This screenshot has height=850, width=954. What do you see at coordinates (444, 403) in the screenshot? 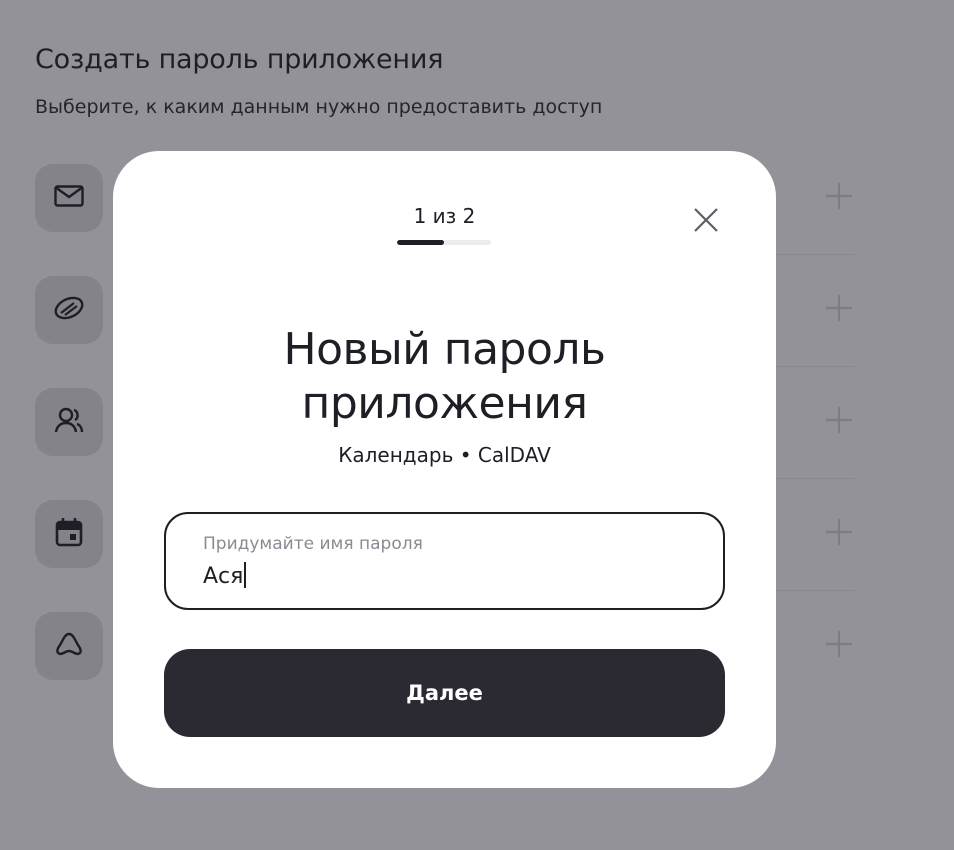
I see `modal-title-line-2: приложения` at bounding box center [444, 403].